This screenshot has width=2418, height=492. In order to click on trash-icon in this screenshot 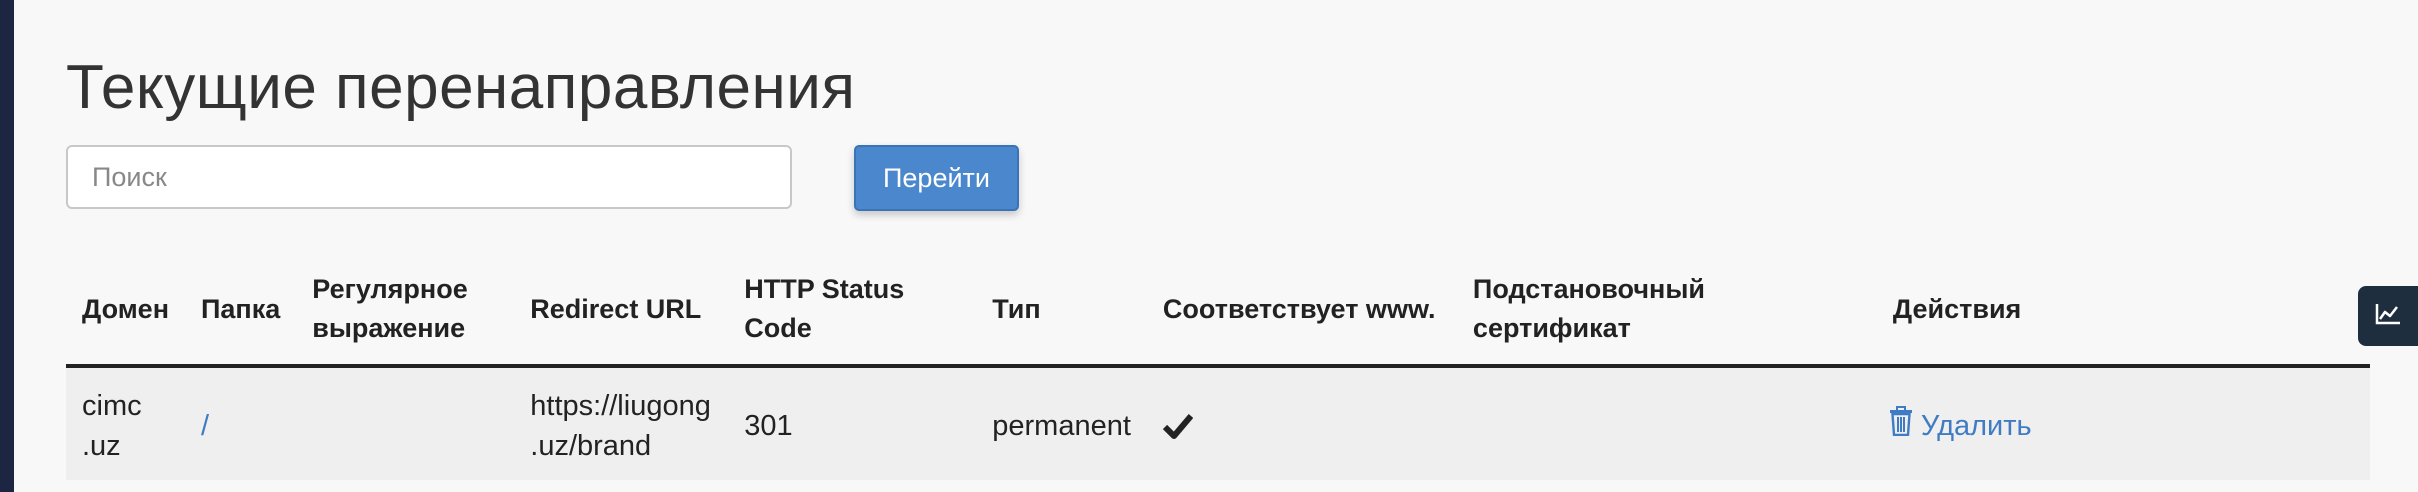, I will do `click(1901, 426)`.